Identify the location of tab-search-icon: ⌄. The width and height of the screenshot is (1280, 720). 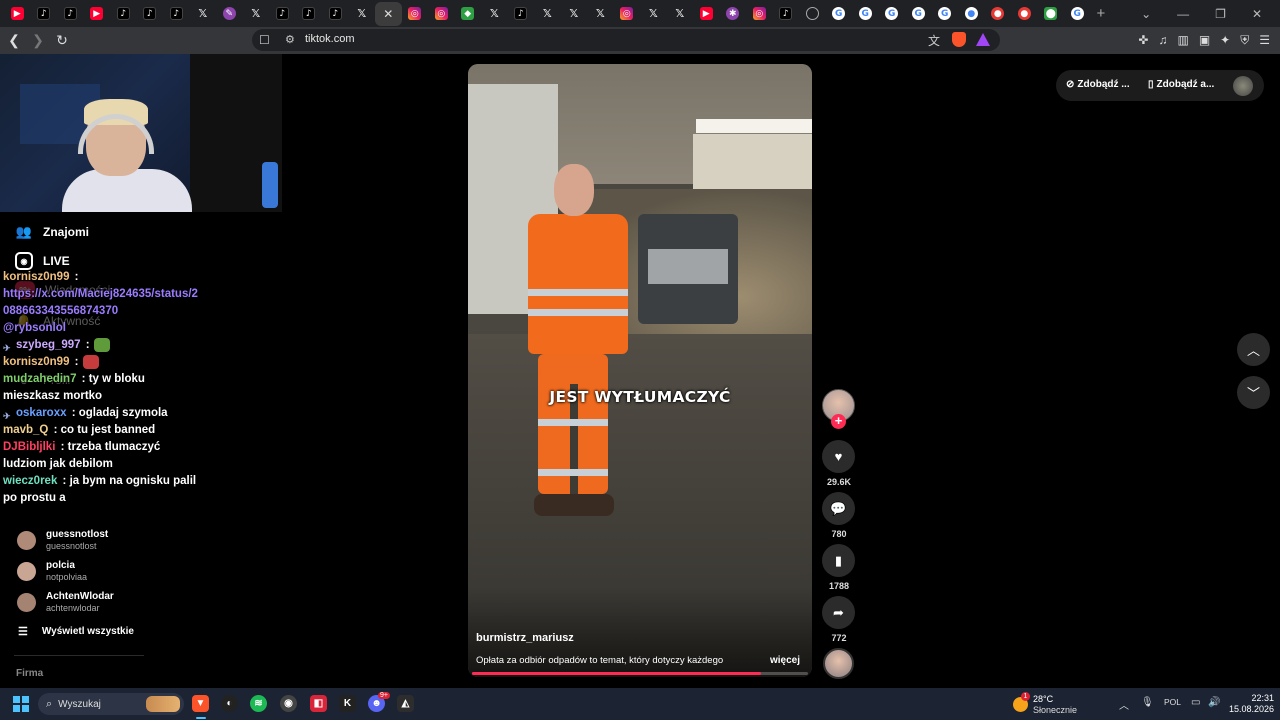
(1146, 14).